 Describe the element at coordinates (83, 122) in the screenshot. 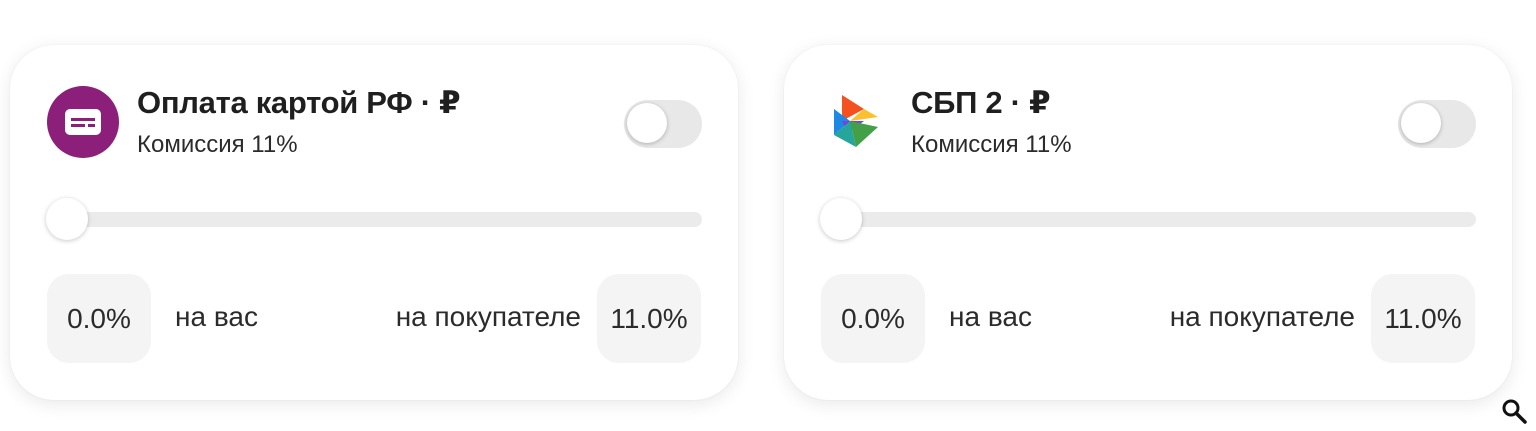

I see `credit-card-icon` at that location.